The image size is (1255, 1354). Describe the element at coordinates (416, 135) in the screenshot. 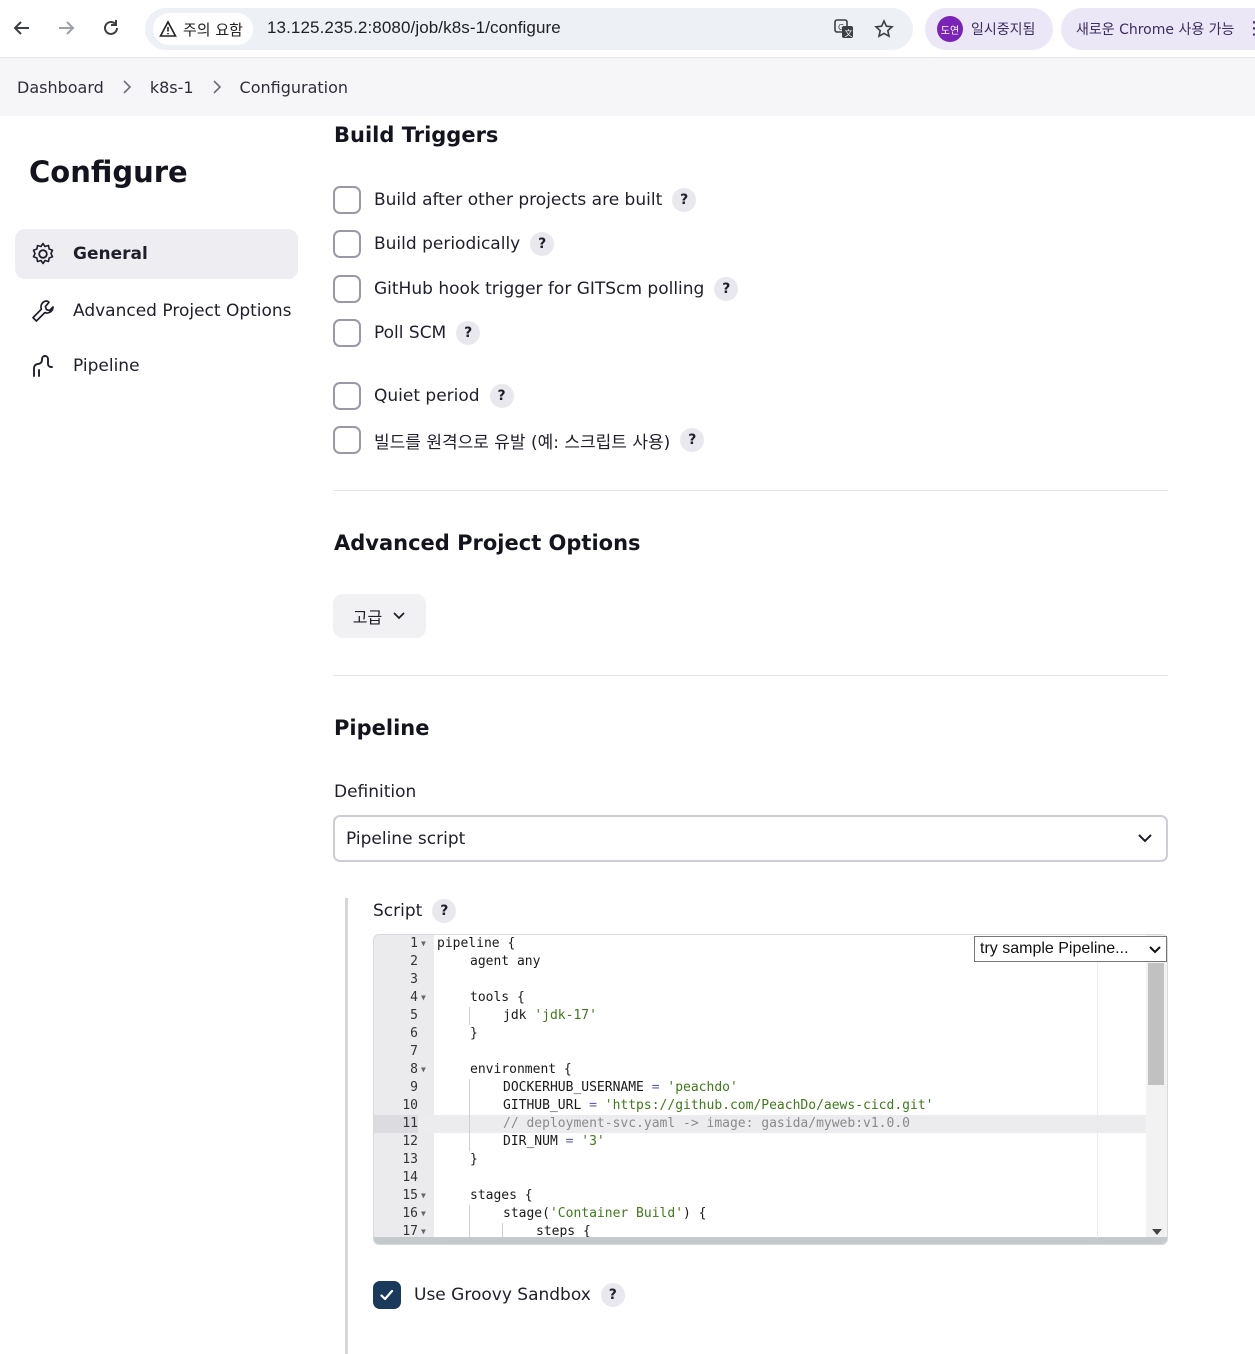

I see `build-triggers-title: Build Triggers` at that location.